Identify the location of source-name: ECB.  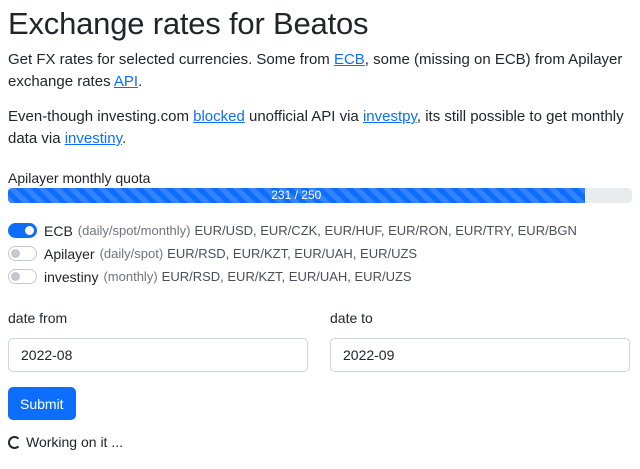
(58, 230).